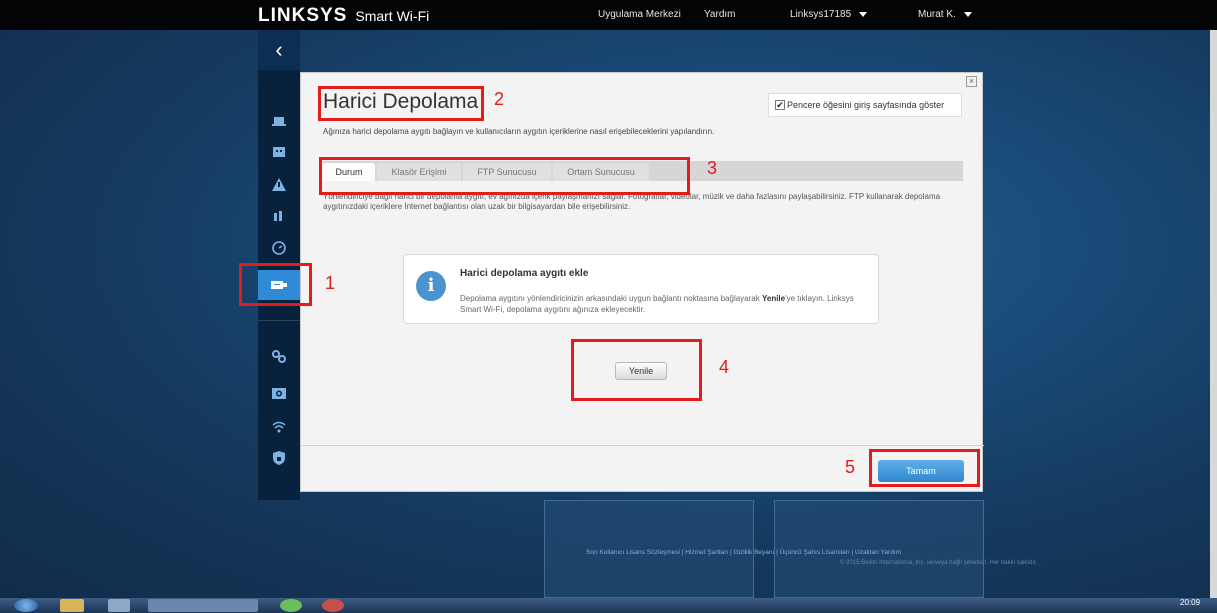 This screenshot has width=1217, height=613. Describe the element at coordinates (712, 168) in the screenshot. I see `annotation-number-3: 3` at that location.